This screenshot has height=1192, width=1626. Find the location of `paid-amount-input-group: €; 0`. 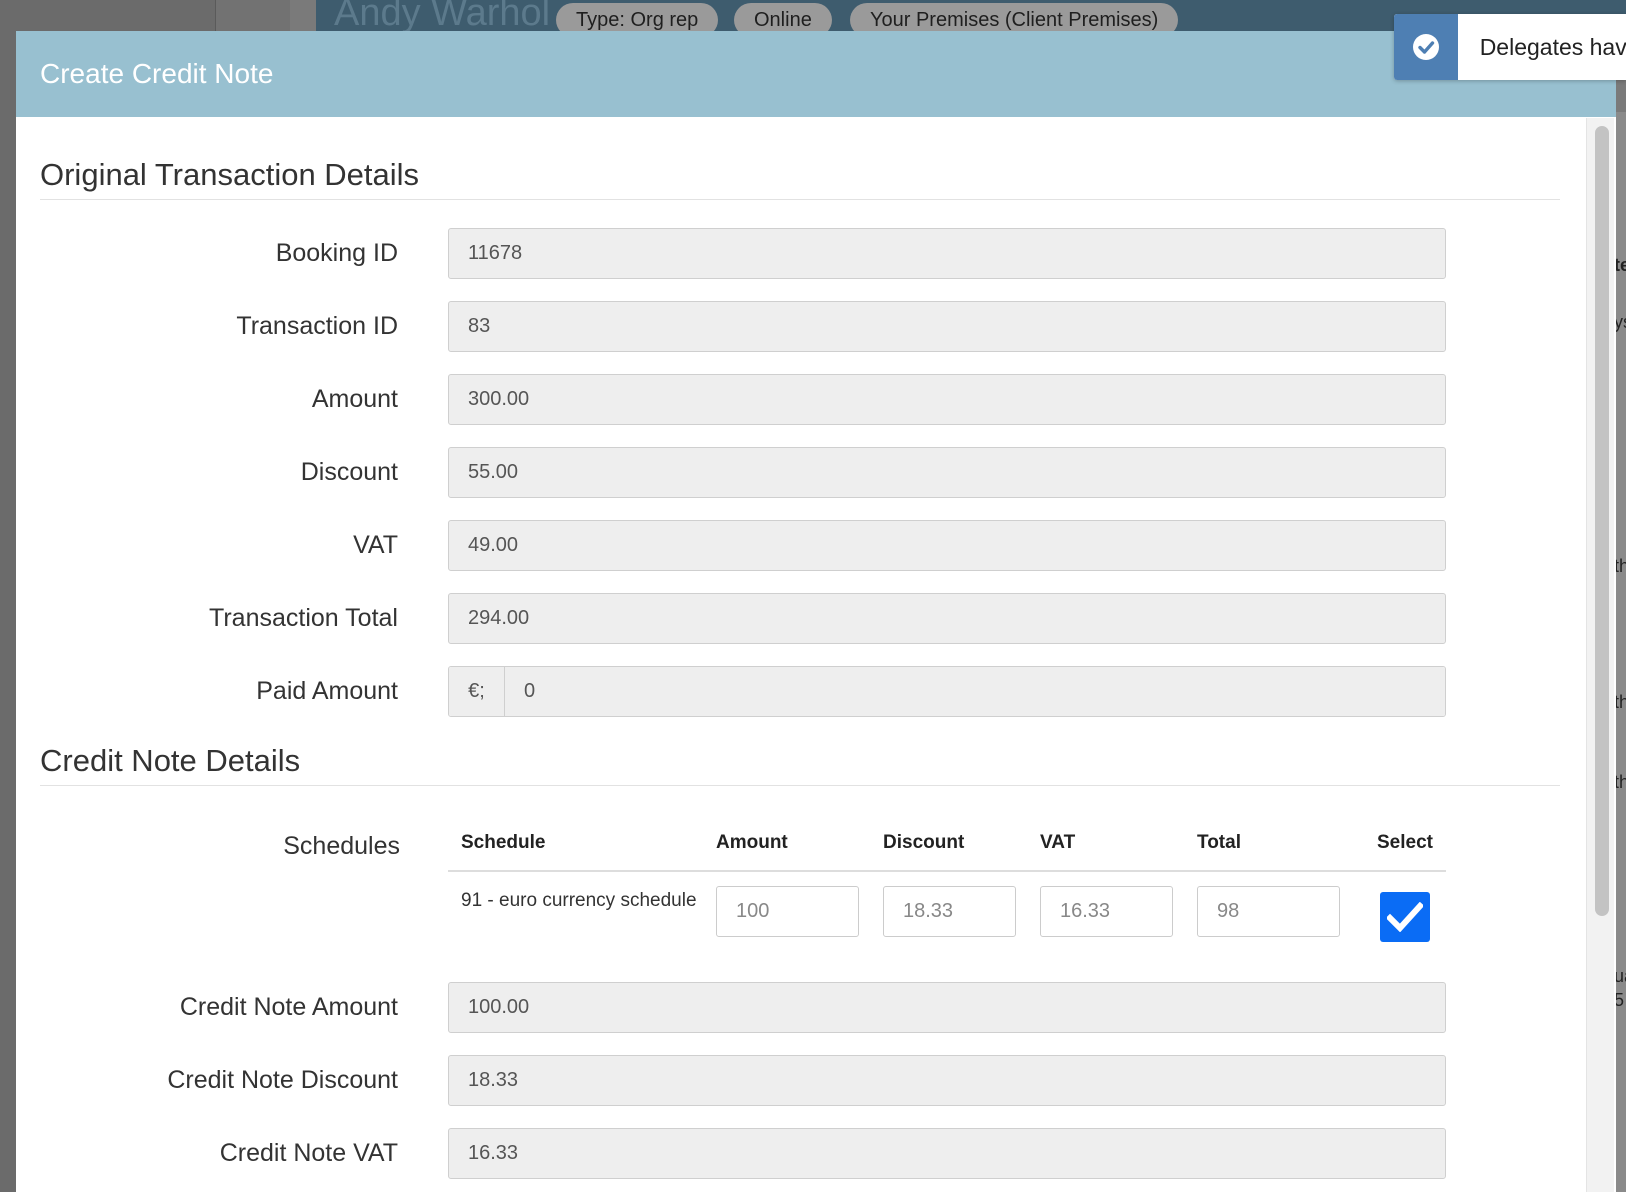

paid-amount-input-group: €; 0 is located at coordinates (947, 691).